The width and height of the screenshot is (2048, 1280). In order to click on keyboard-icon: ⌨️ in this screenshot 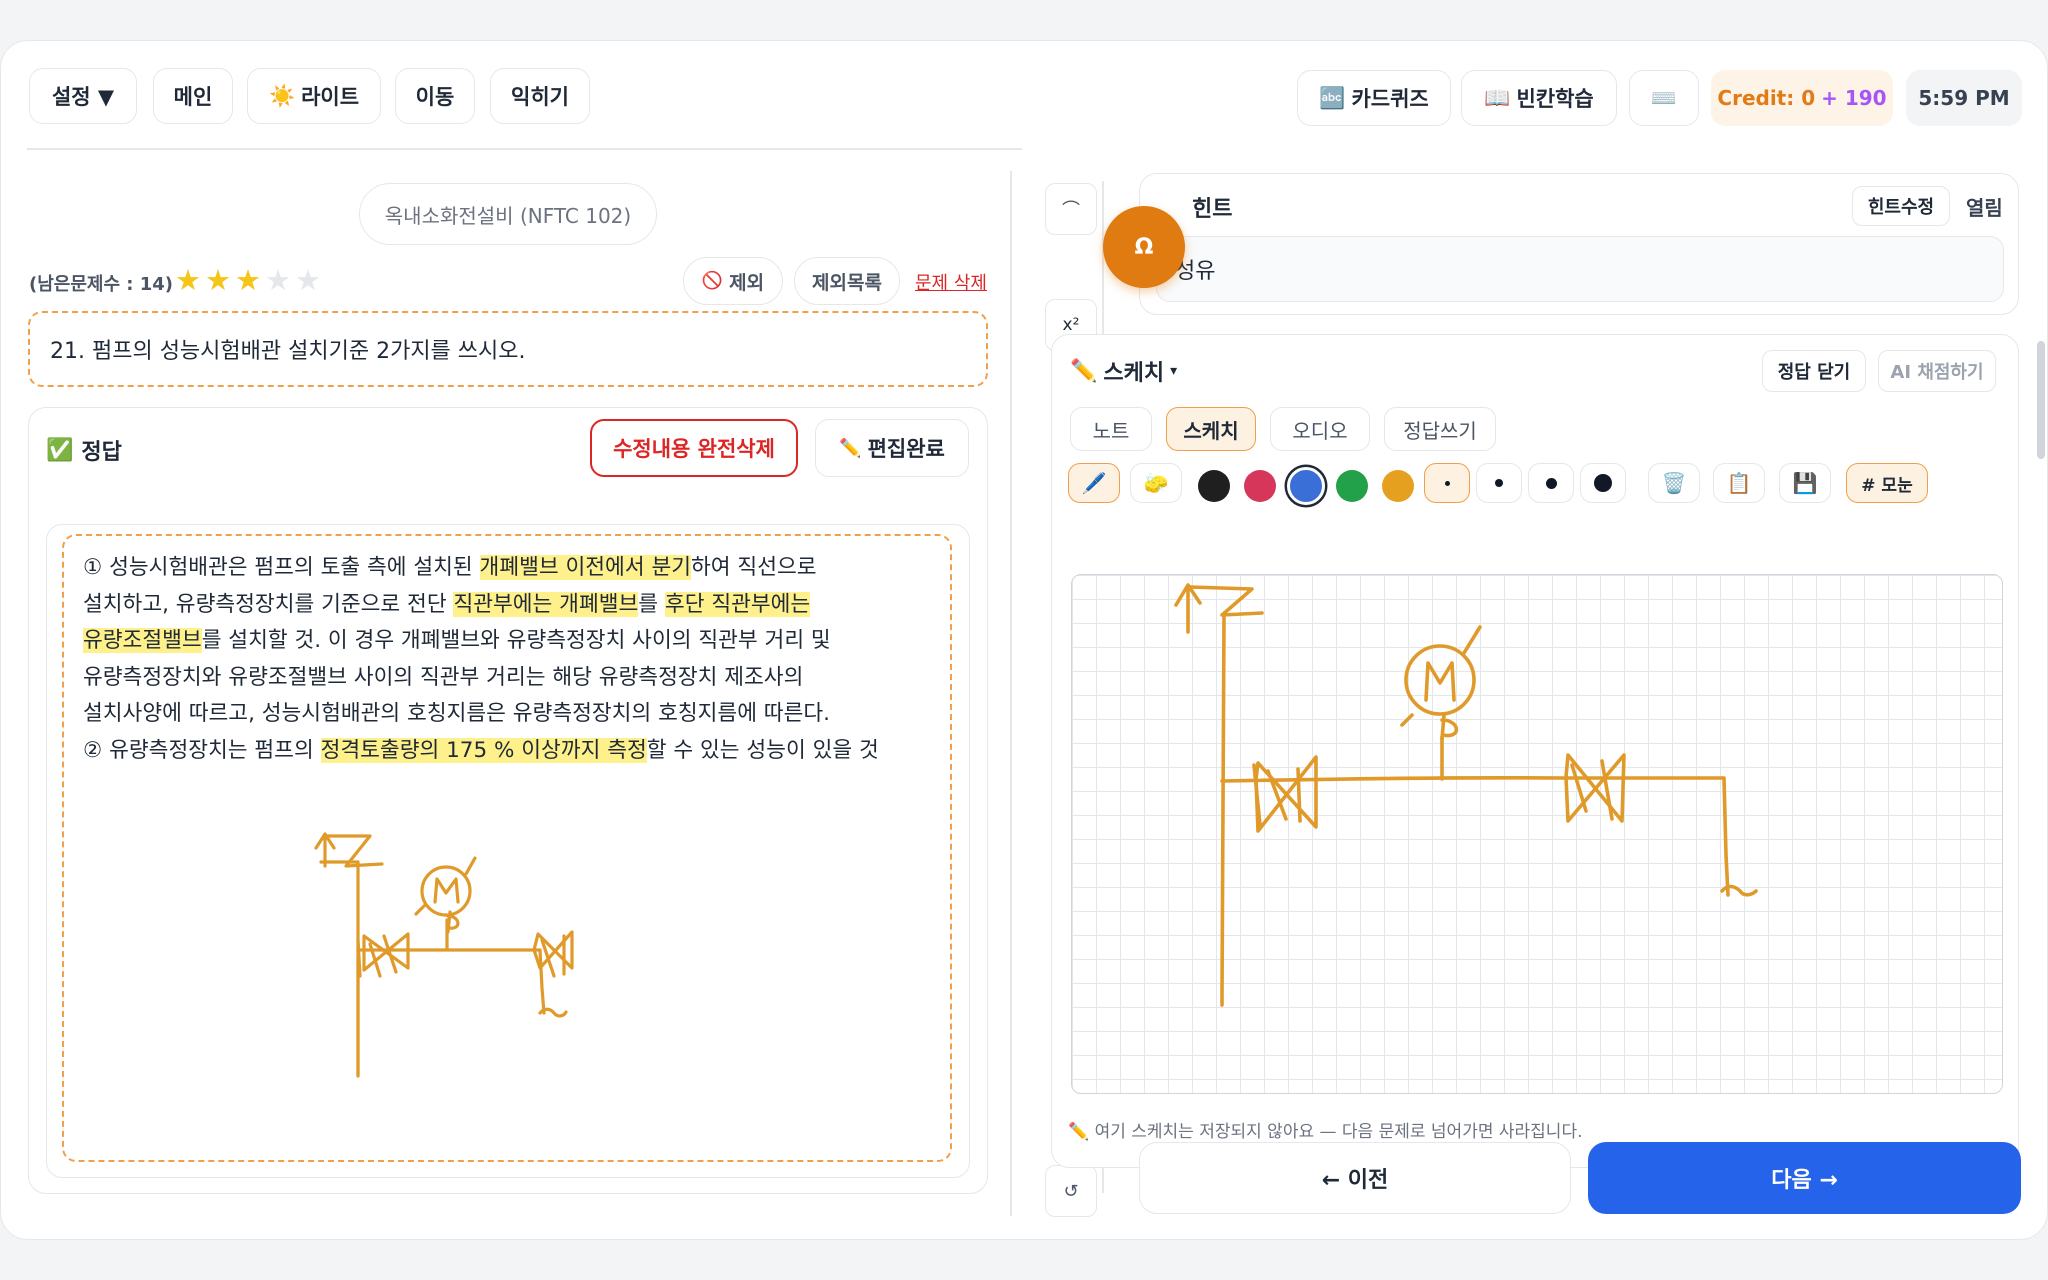, I will do `click(1664, 97)`.